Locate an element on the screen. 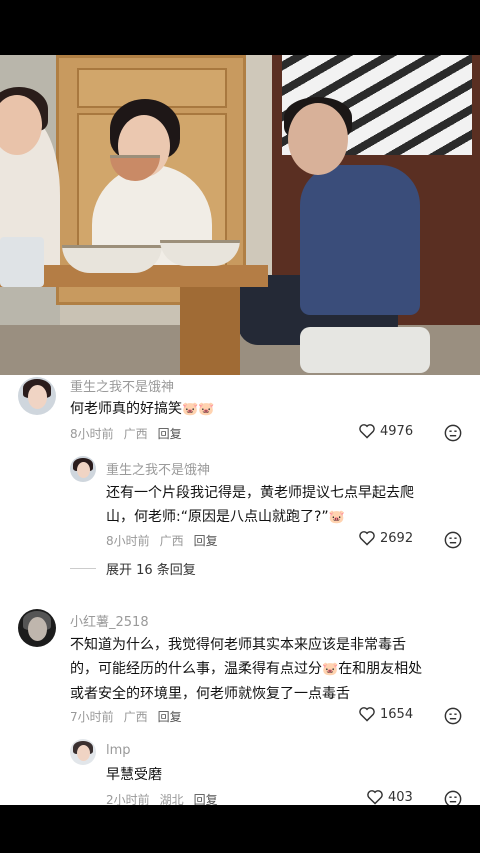 This screenshot has width=480, height=853. comment-username: lmp is located at coordinates (118, 750).